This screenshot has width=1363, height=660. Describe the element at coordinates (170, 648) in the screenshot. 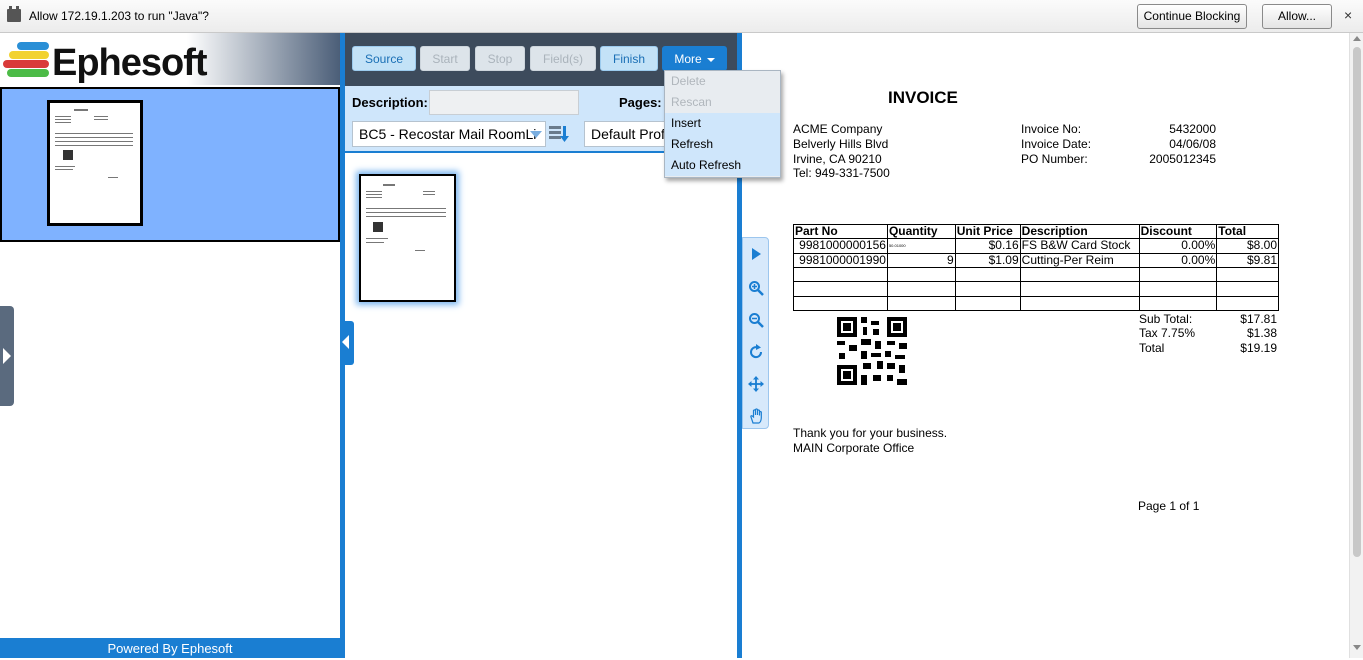

I see `powered-by-footer: Powered By Ephesoft` at that location.